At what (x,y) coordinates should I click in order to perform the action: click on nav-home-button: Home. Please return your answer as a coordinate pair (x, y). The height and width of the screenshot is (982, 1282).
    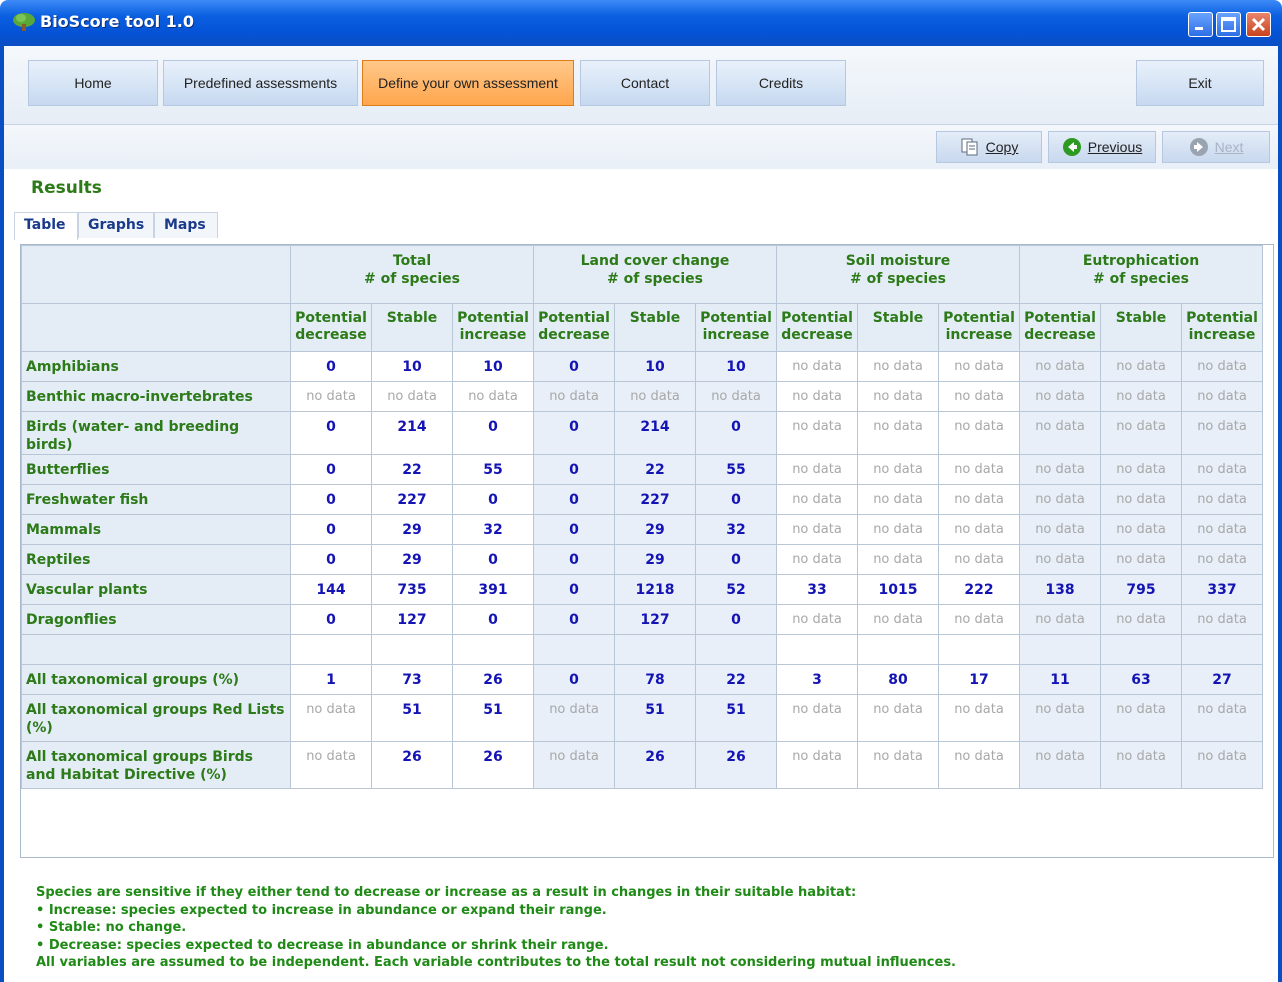
    Looking at the image, I should click on (93, 83).